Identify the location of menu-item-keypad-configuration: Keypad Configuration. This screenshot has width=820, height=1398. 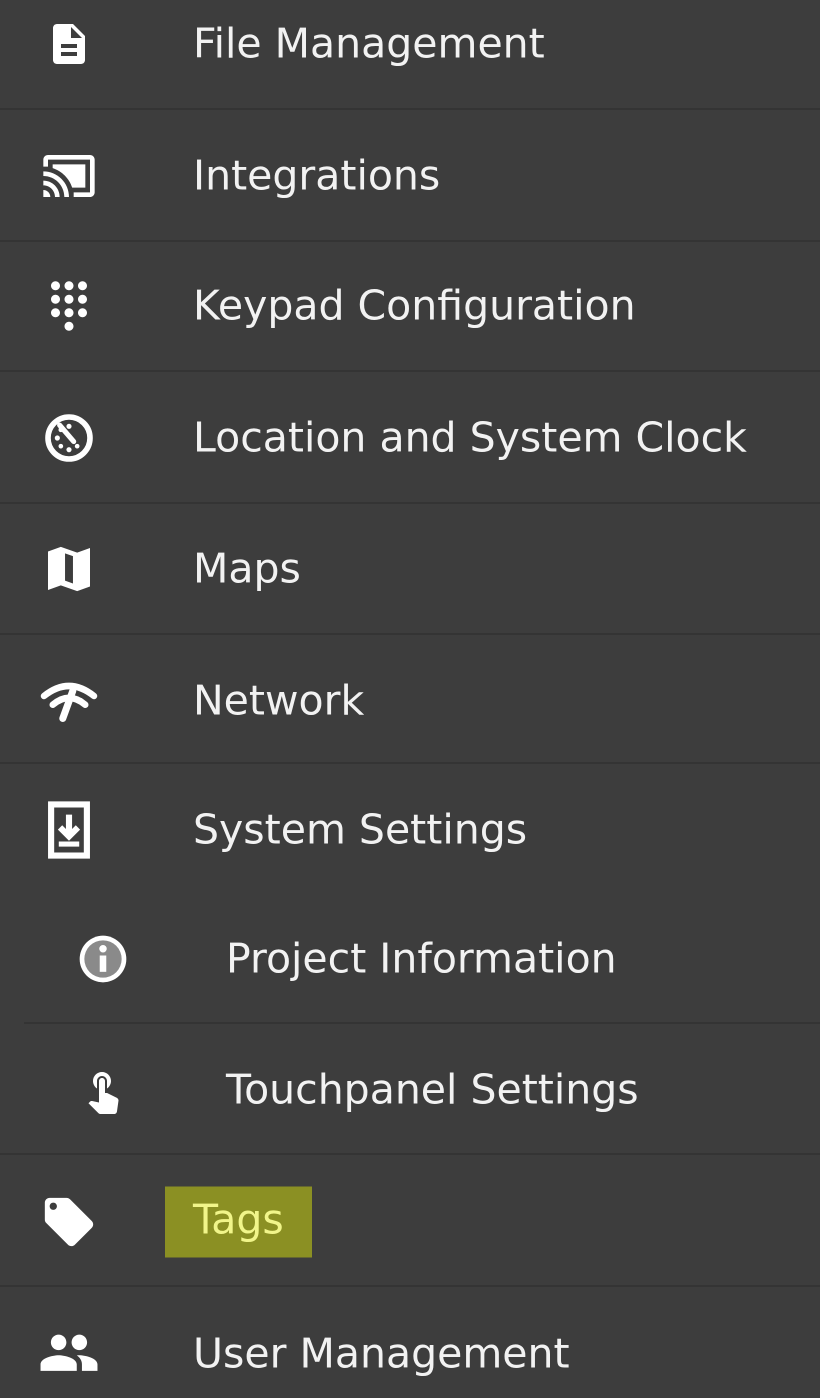
(410, 305).